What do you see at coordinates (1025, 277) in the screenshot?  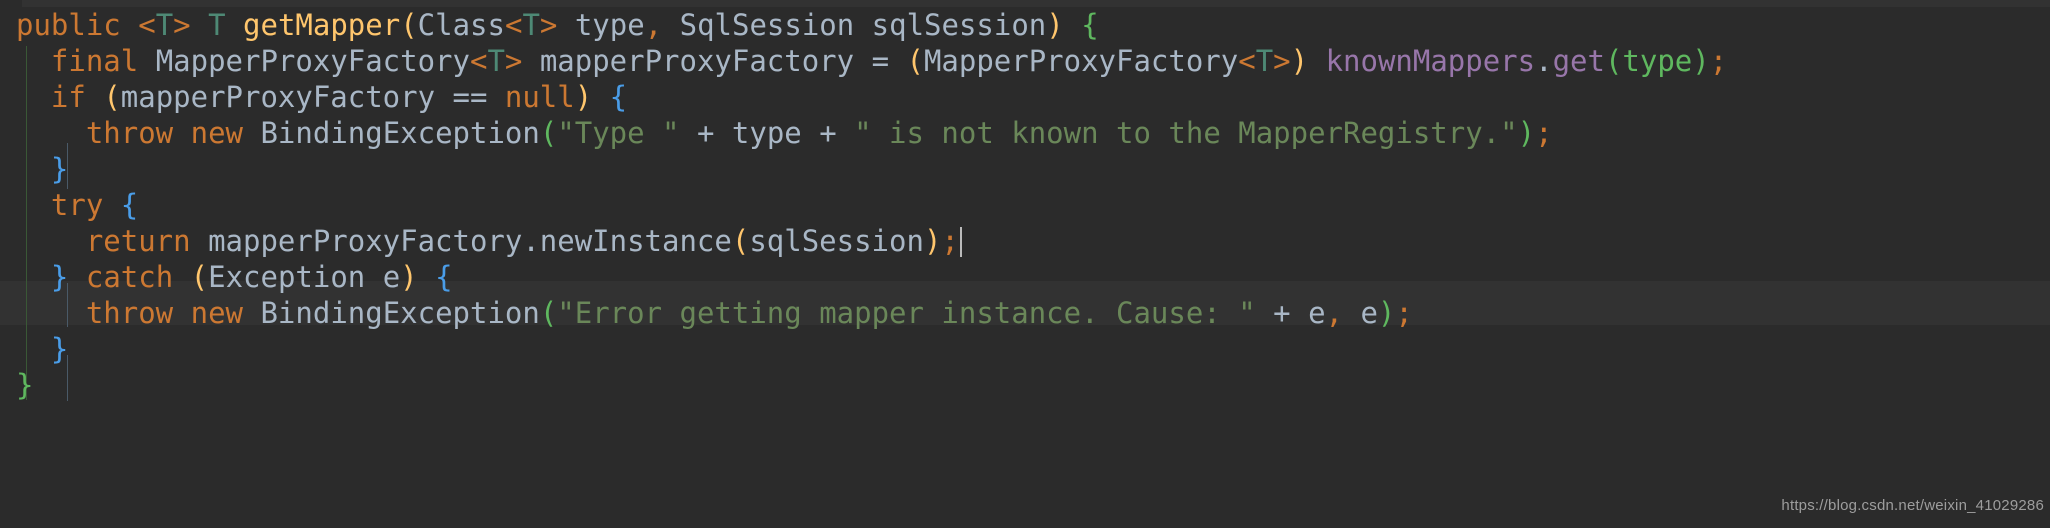 I see `code-line: } catch (Exception e) {` at bounding box center [1025, 277].